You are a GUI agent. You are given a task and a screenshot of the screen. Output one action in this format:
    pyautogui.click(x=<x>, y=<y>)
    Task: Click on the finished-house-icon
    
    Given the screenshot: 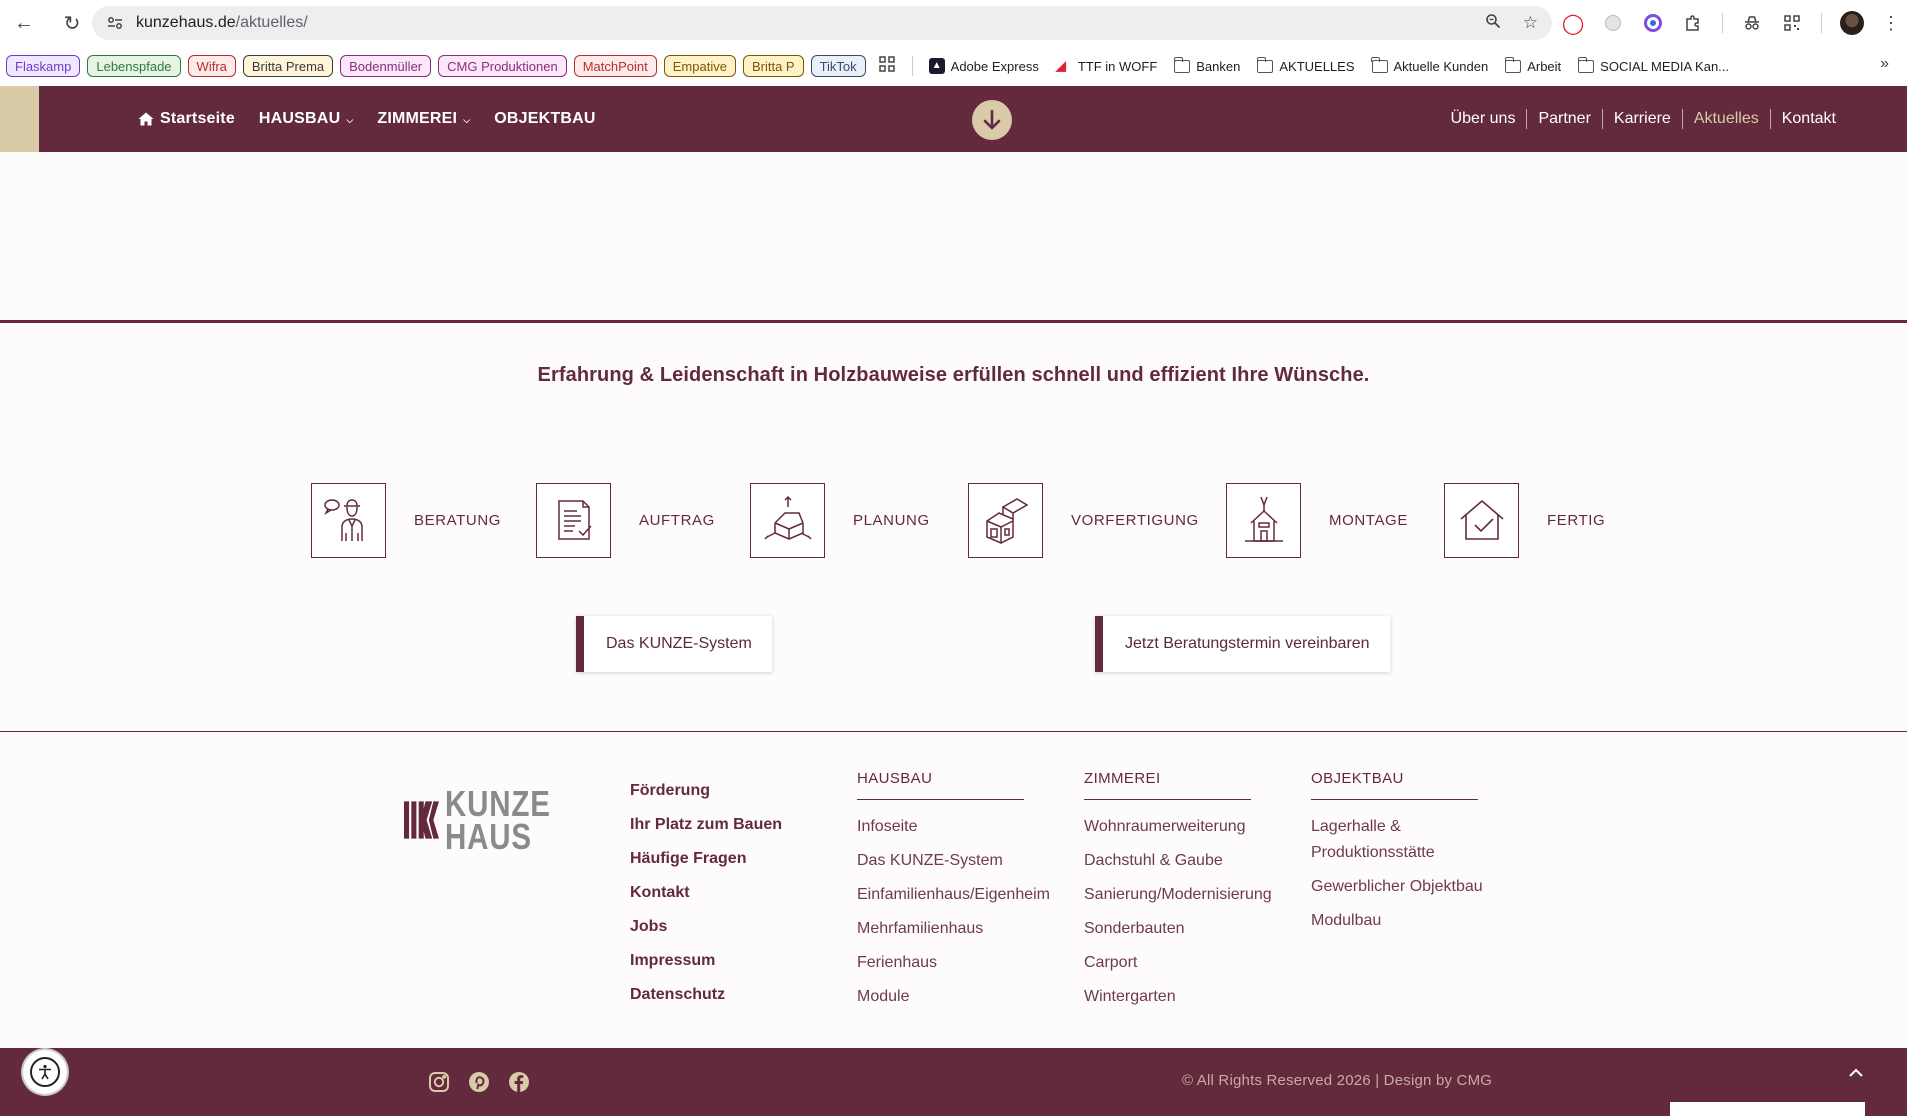 What is the action you would take?
    pyautogui.click(x=1481, y=520)
    